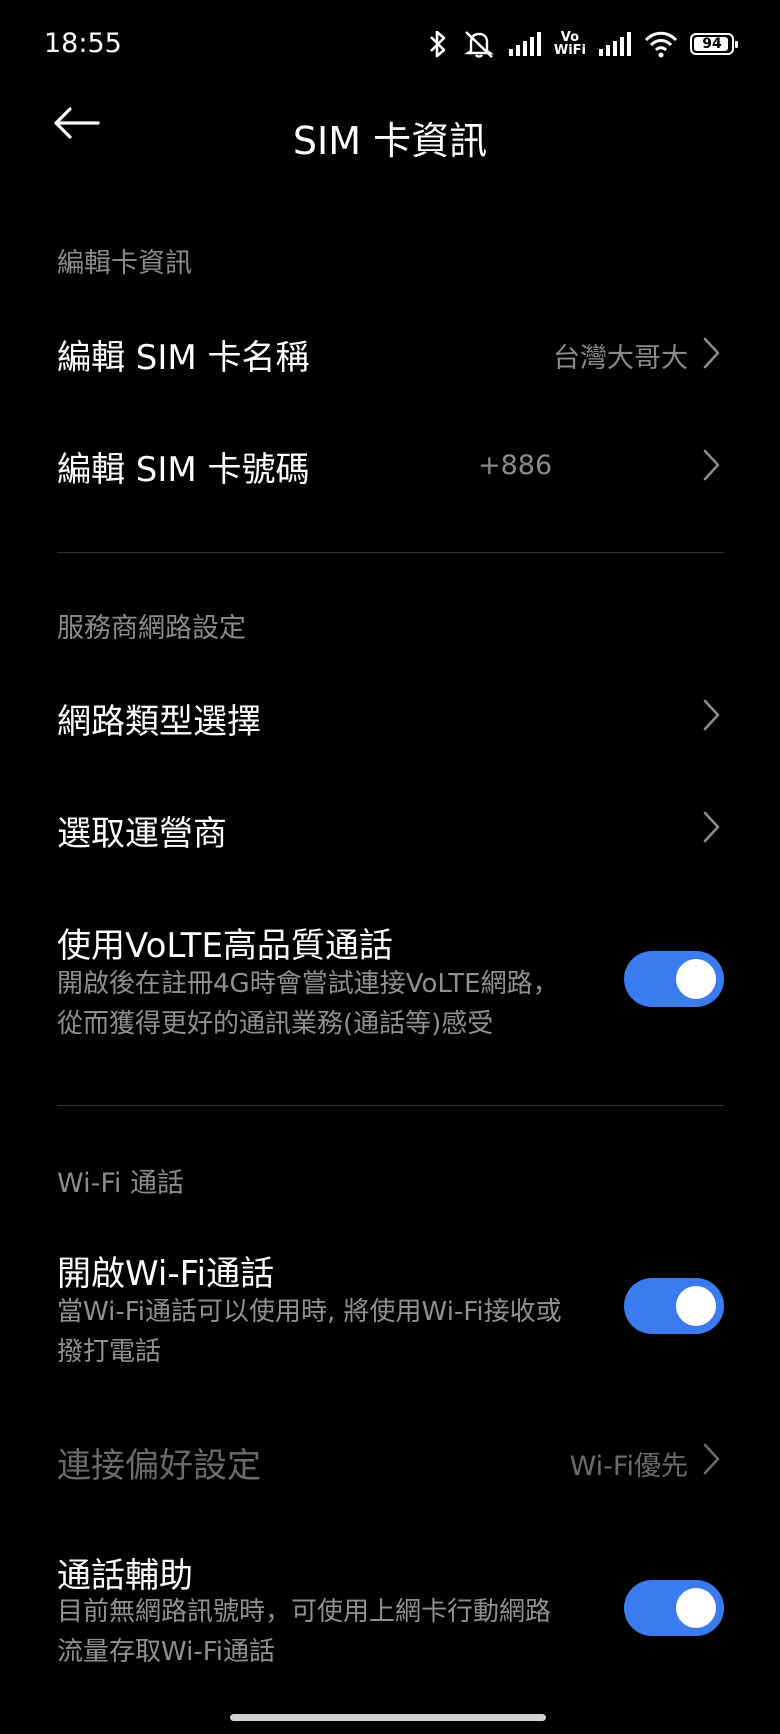 The height and width of the screenshot is (1734, 780). I want to click on battery-percent: 94, so click(712, 44).